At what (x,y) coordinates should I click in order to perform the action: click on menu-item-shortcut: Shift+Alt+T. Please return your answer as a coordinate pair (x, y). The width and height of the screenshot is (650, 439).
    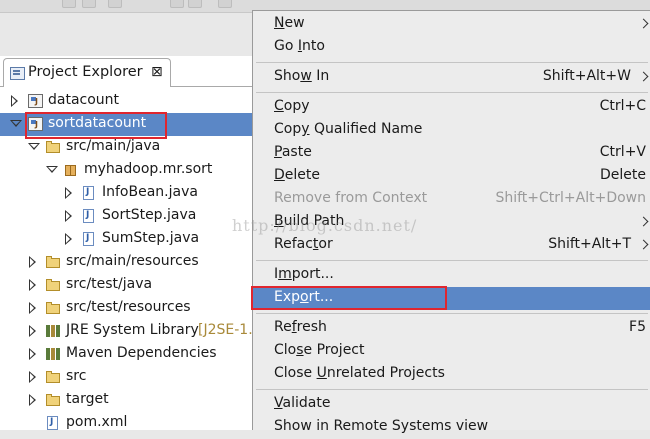
    Looking at the image, I should click on (589, 244).